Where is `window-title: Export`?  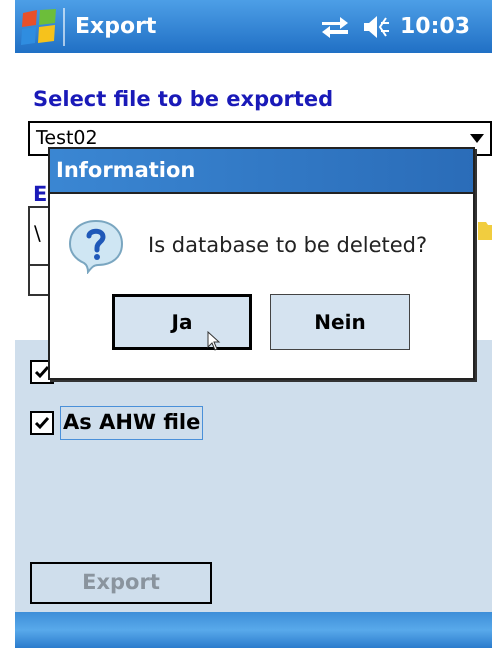 window-title: Export is located at coordinates (115, 27).